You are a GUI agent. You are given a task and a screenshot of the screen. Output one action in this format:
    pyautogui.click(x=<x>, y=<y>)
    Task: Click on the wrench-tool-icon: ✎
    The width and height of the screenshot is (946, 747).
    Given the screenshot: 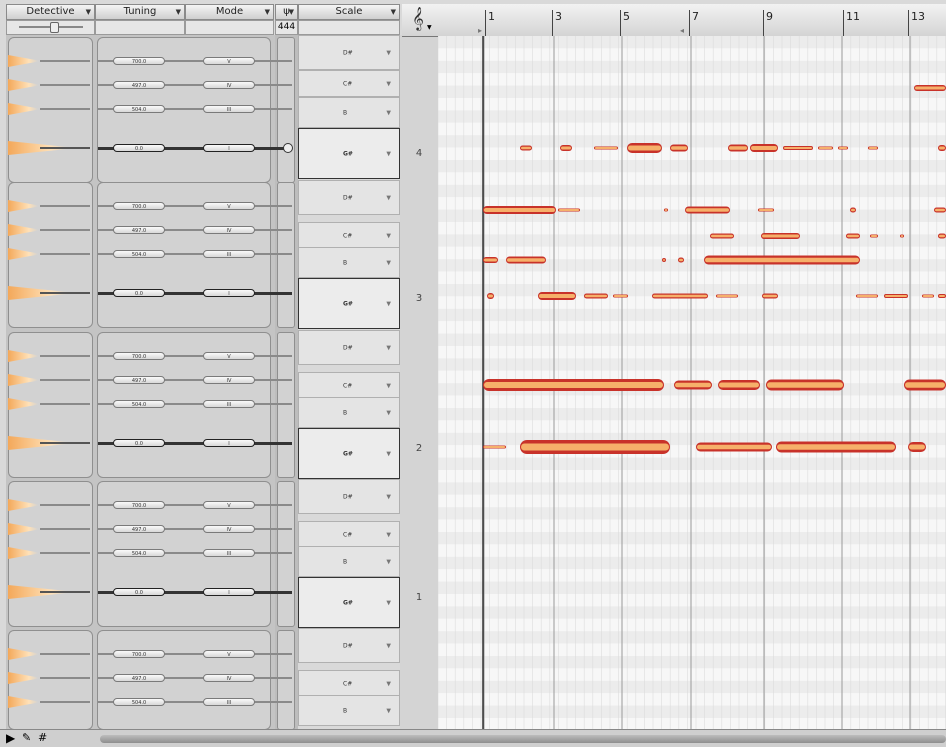 What is the action you would take?
    pyautogui.click(x=26, y=737)
    